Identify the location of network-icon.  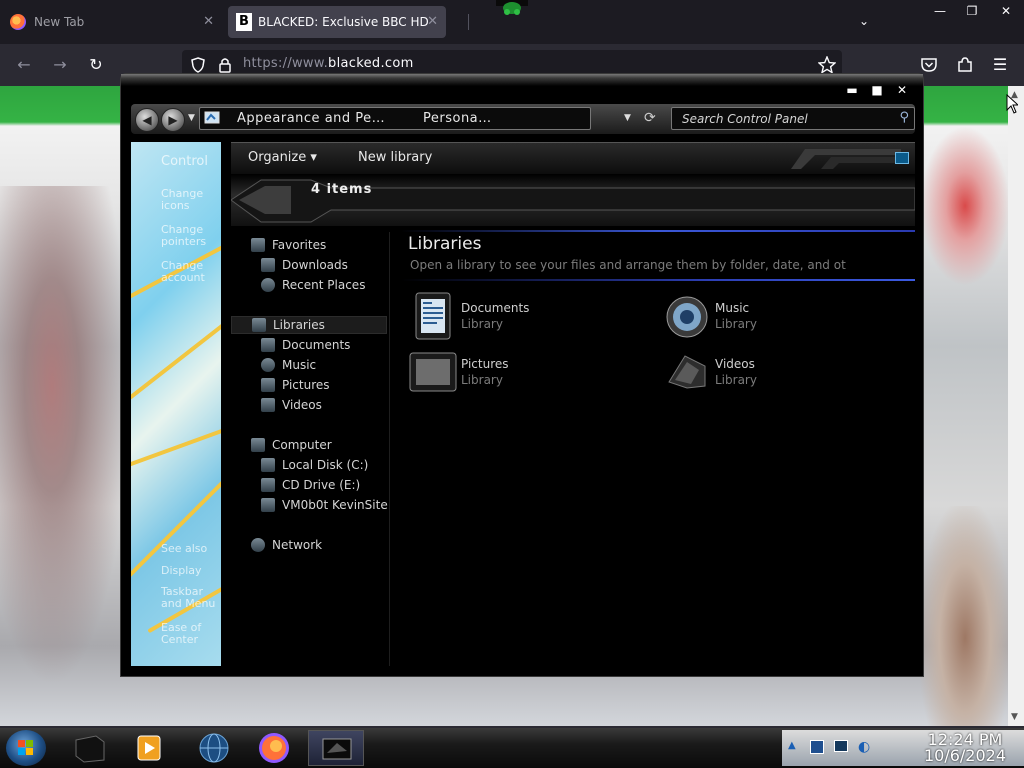
(841, 746).